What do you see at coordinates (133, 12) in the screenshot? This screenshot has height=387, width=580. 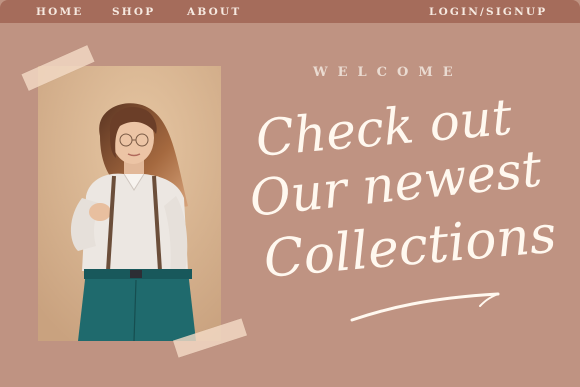 I see `nav-shop-link: SHOP` at bounding box center [133, 12].